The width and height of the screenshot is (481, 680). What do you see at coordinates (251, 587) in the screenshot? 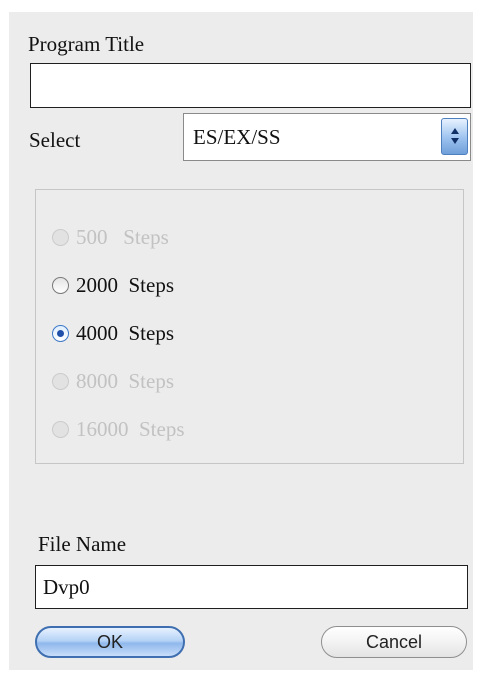
I see `file-name-input` at bounding box center [251, 587].